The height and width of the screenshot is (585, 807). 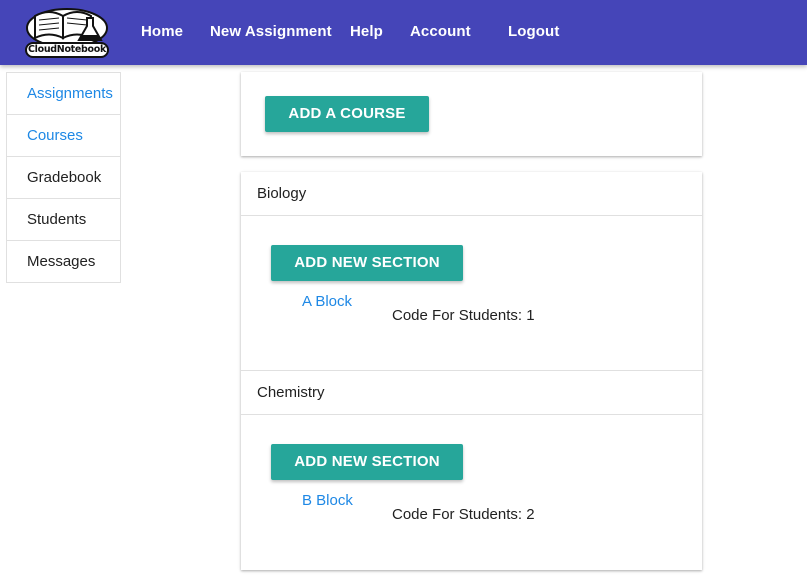 I want to click on nav-help-link: Help, so click(x=366, y=31).